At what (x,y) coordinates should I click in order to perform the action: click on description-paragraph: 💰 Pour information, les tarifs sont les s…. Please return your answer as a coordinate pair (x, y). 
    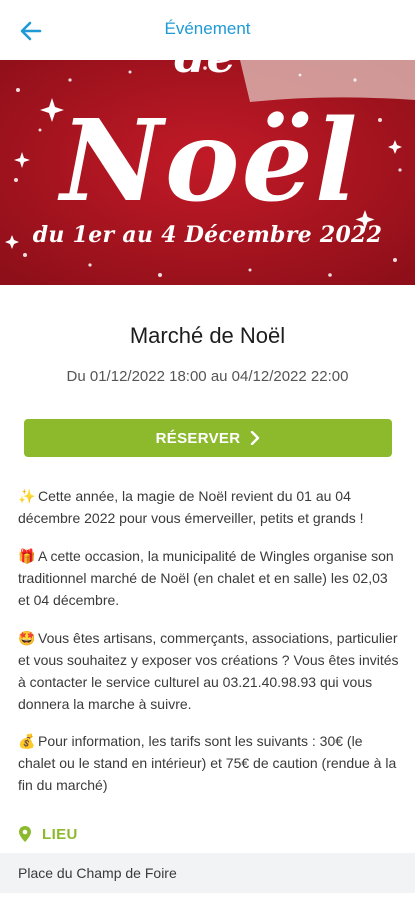
    Looking at the image, I should click on (209, 763).